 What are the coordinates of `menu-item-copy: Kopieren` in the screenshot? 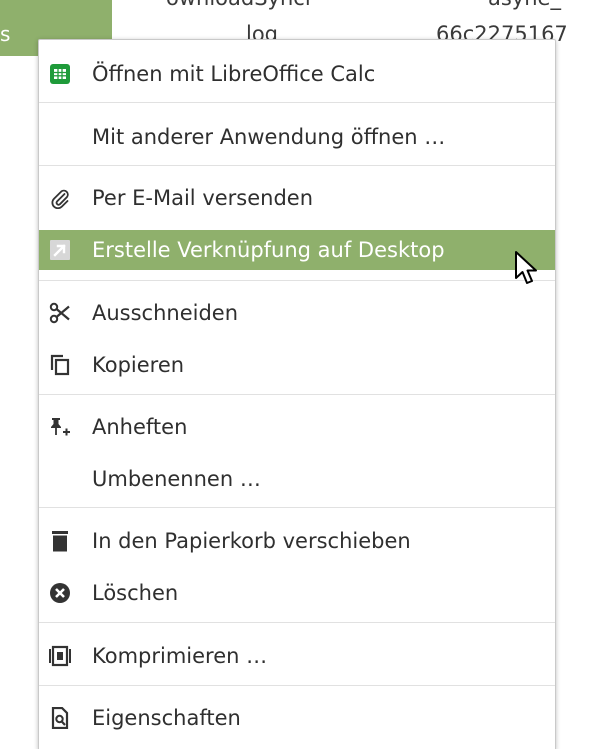 It's located at (297, 365).